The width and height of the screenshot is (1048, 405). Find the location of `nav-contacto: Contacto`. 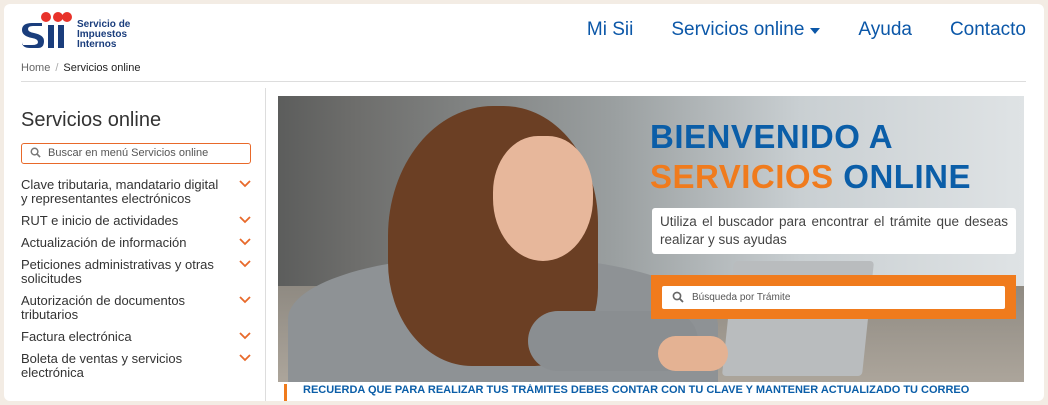

nav-contacto: Contacto is located at coordinates (988, 30).